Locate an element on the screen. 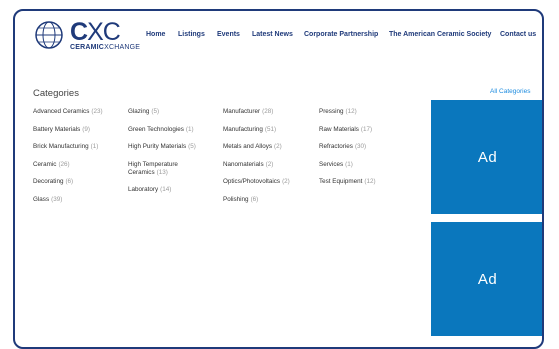 Image resolution: width=559 pixels, height=349 pixels. nav-american-ceramic-society: The American Ceramic Society is located at coordinates (440, 34).